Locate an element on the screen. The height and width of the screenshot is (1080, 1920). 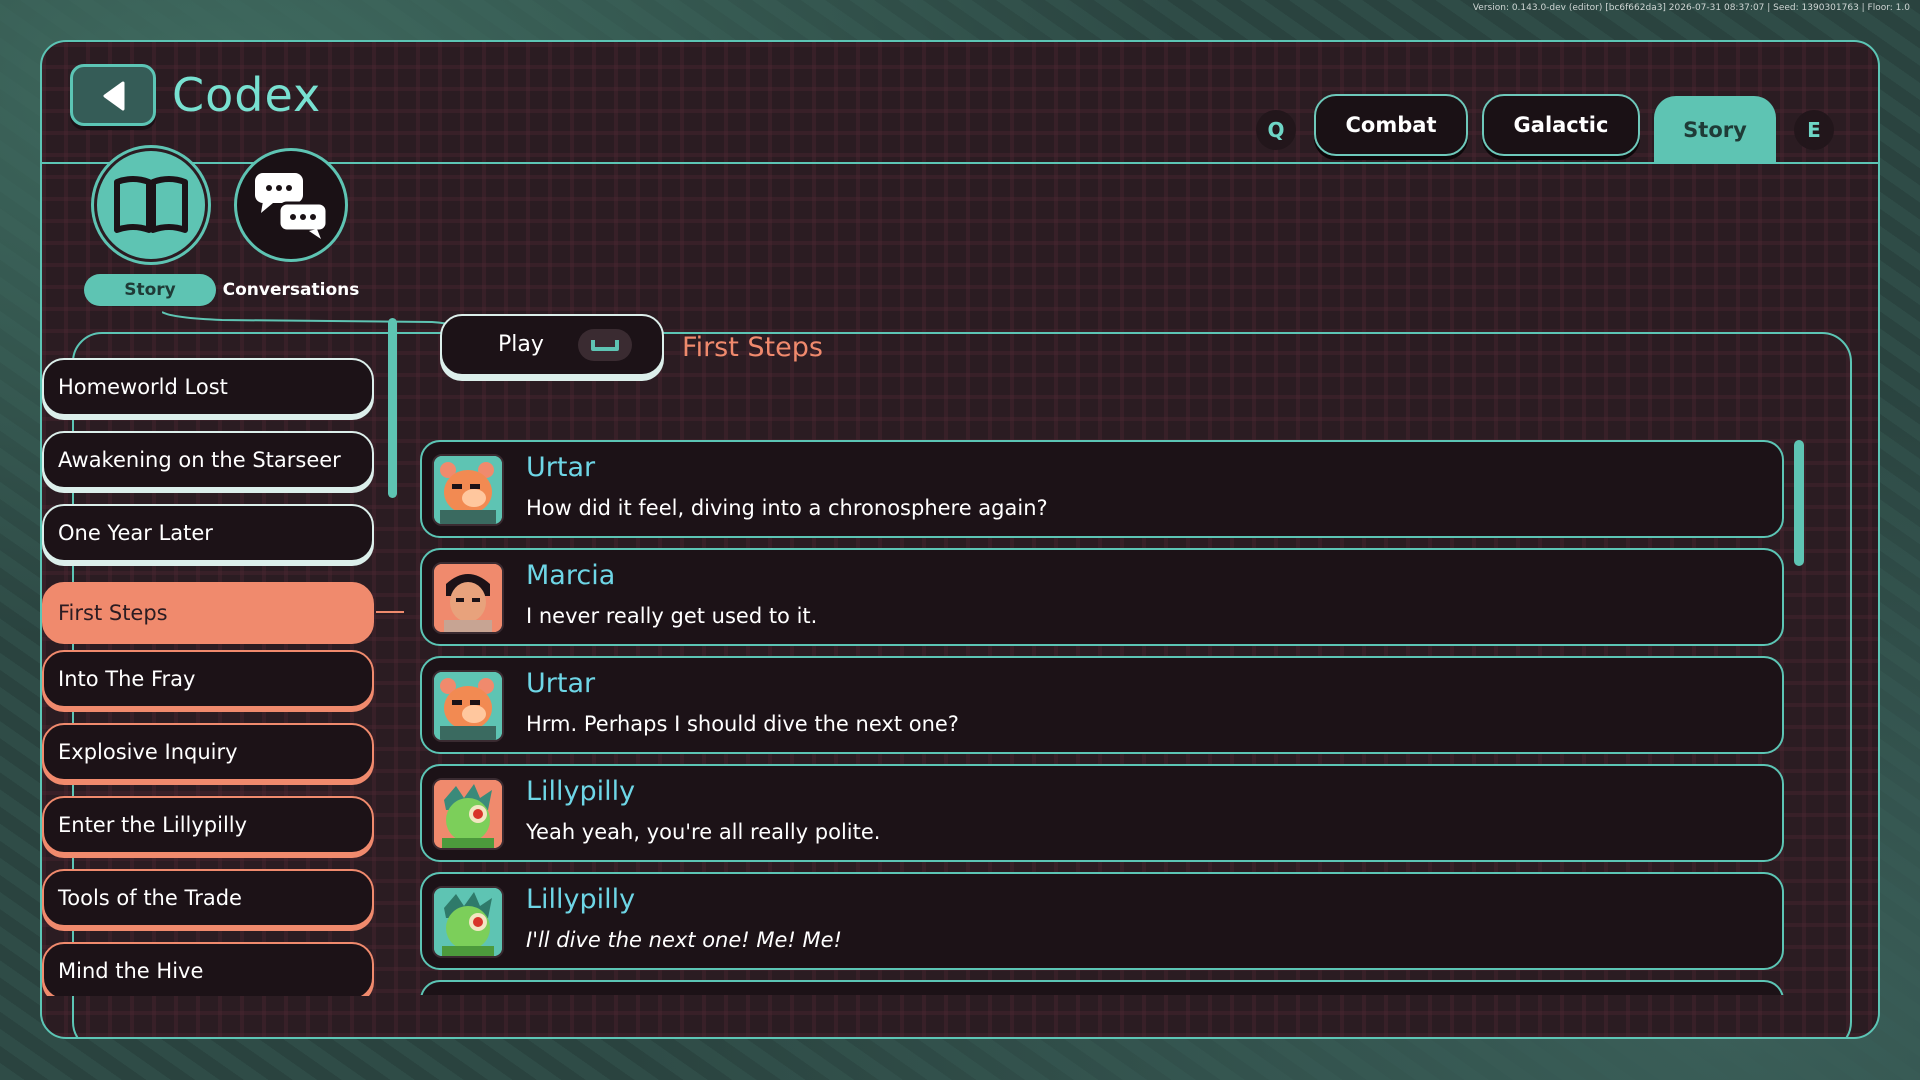
next-tab-key-hint: E is located at coordinates (1814, 130).